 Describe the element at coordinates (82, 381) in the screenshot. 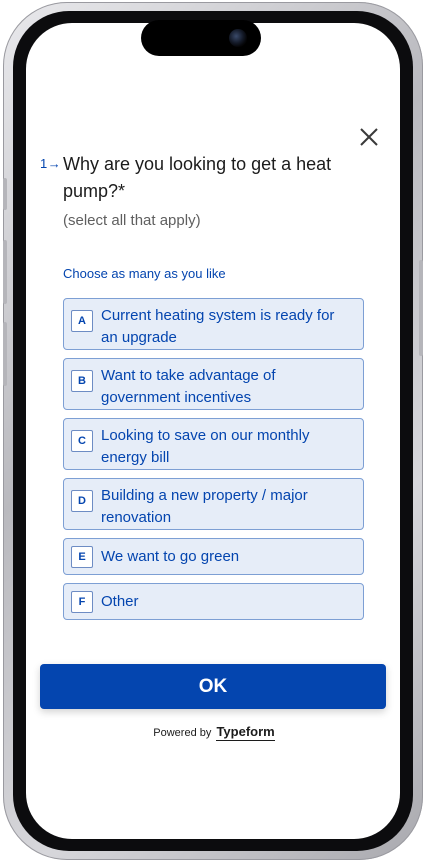

I see `choice-key: B` at that location.